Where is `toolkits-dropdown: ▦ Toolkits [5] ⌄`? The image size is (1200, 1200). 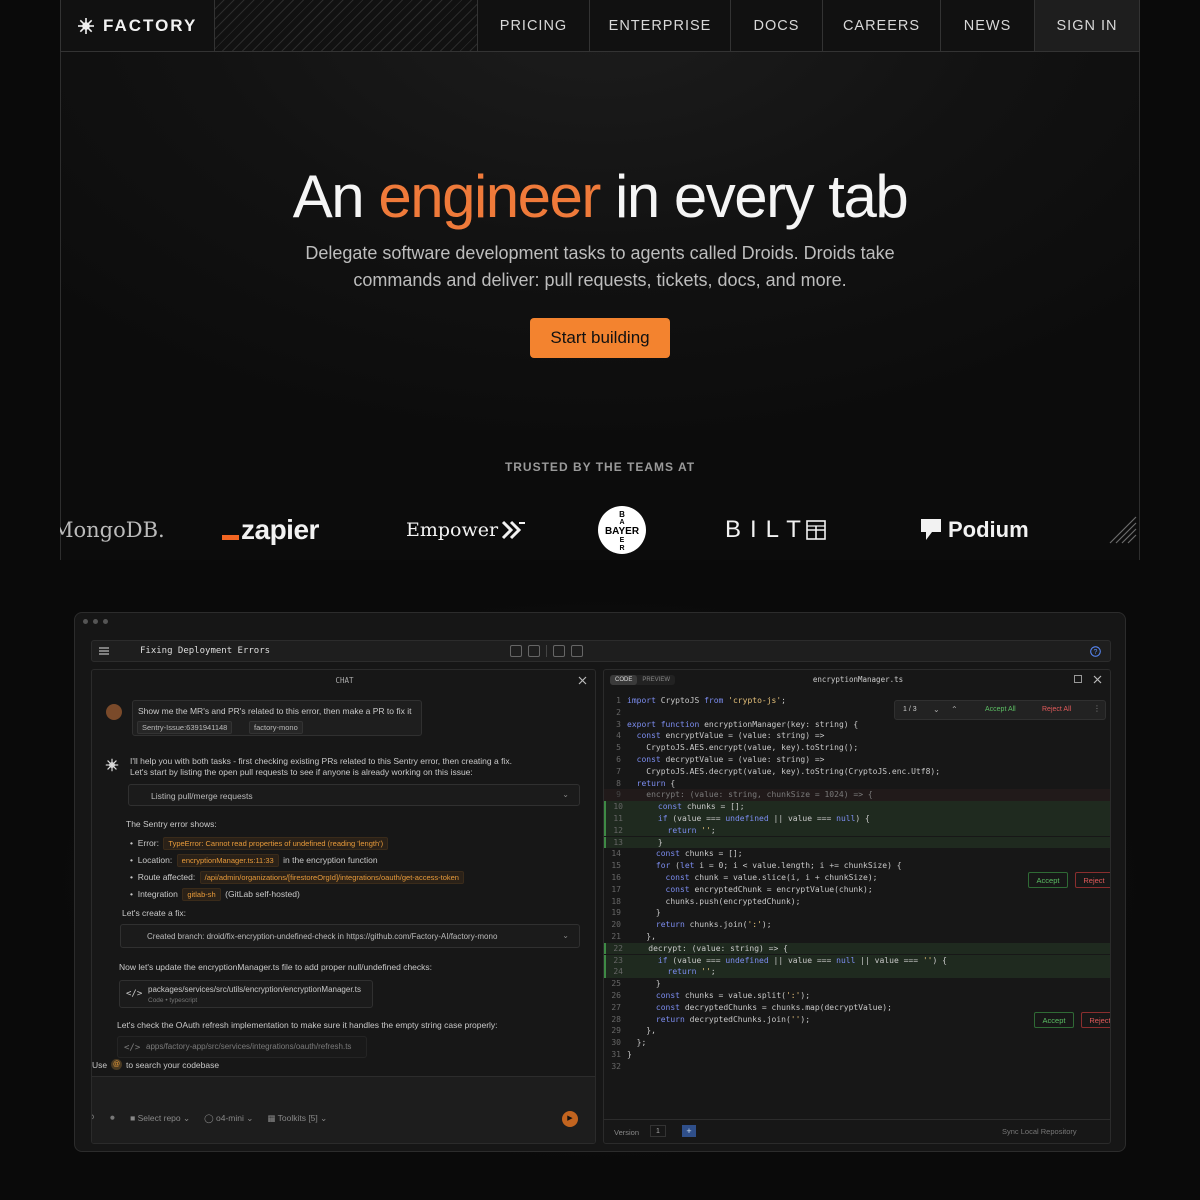 toolkits-dropdown: ▦ Toolkits [5] ⌄ is located at coordinates (297, 1118).